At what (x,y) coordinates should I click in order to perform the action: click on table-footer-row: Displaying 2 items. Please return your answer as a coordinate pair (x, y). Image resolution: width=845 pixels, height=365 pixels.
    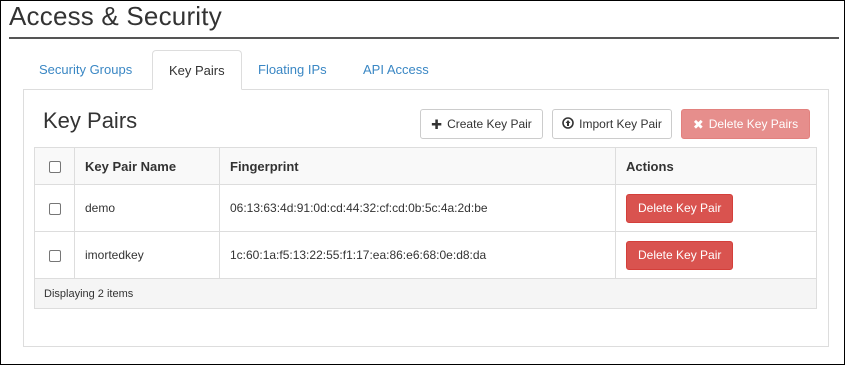
    Looking at the image, I should click on (425, 293).